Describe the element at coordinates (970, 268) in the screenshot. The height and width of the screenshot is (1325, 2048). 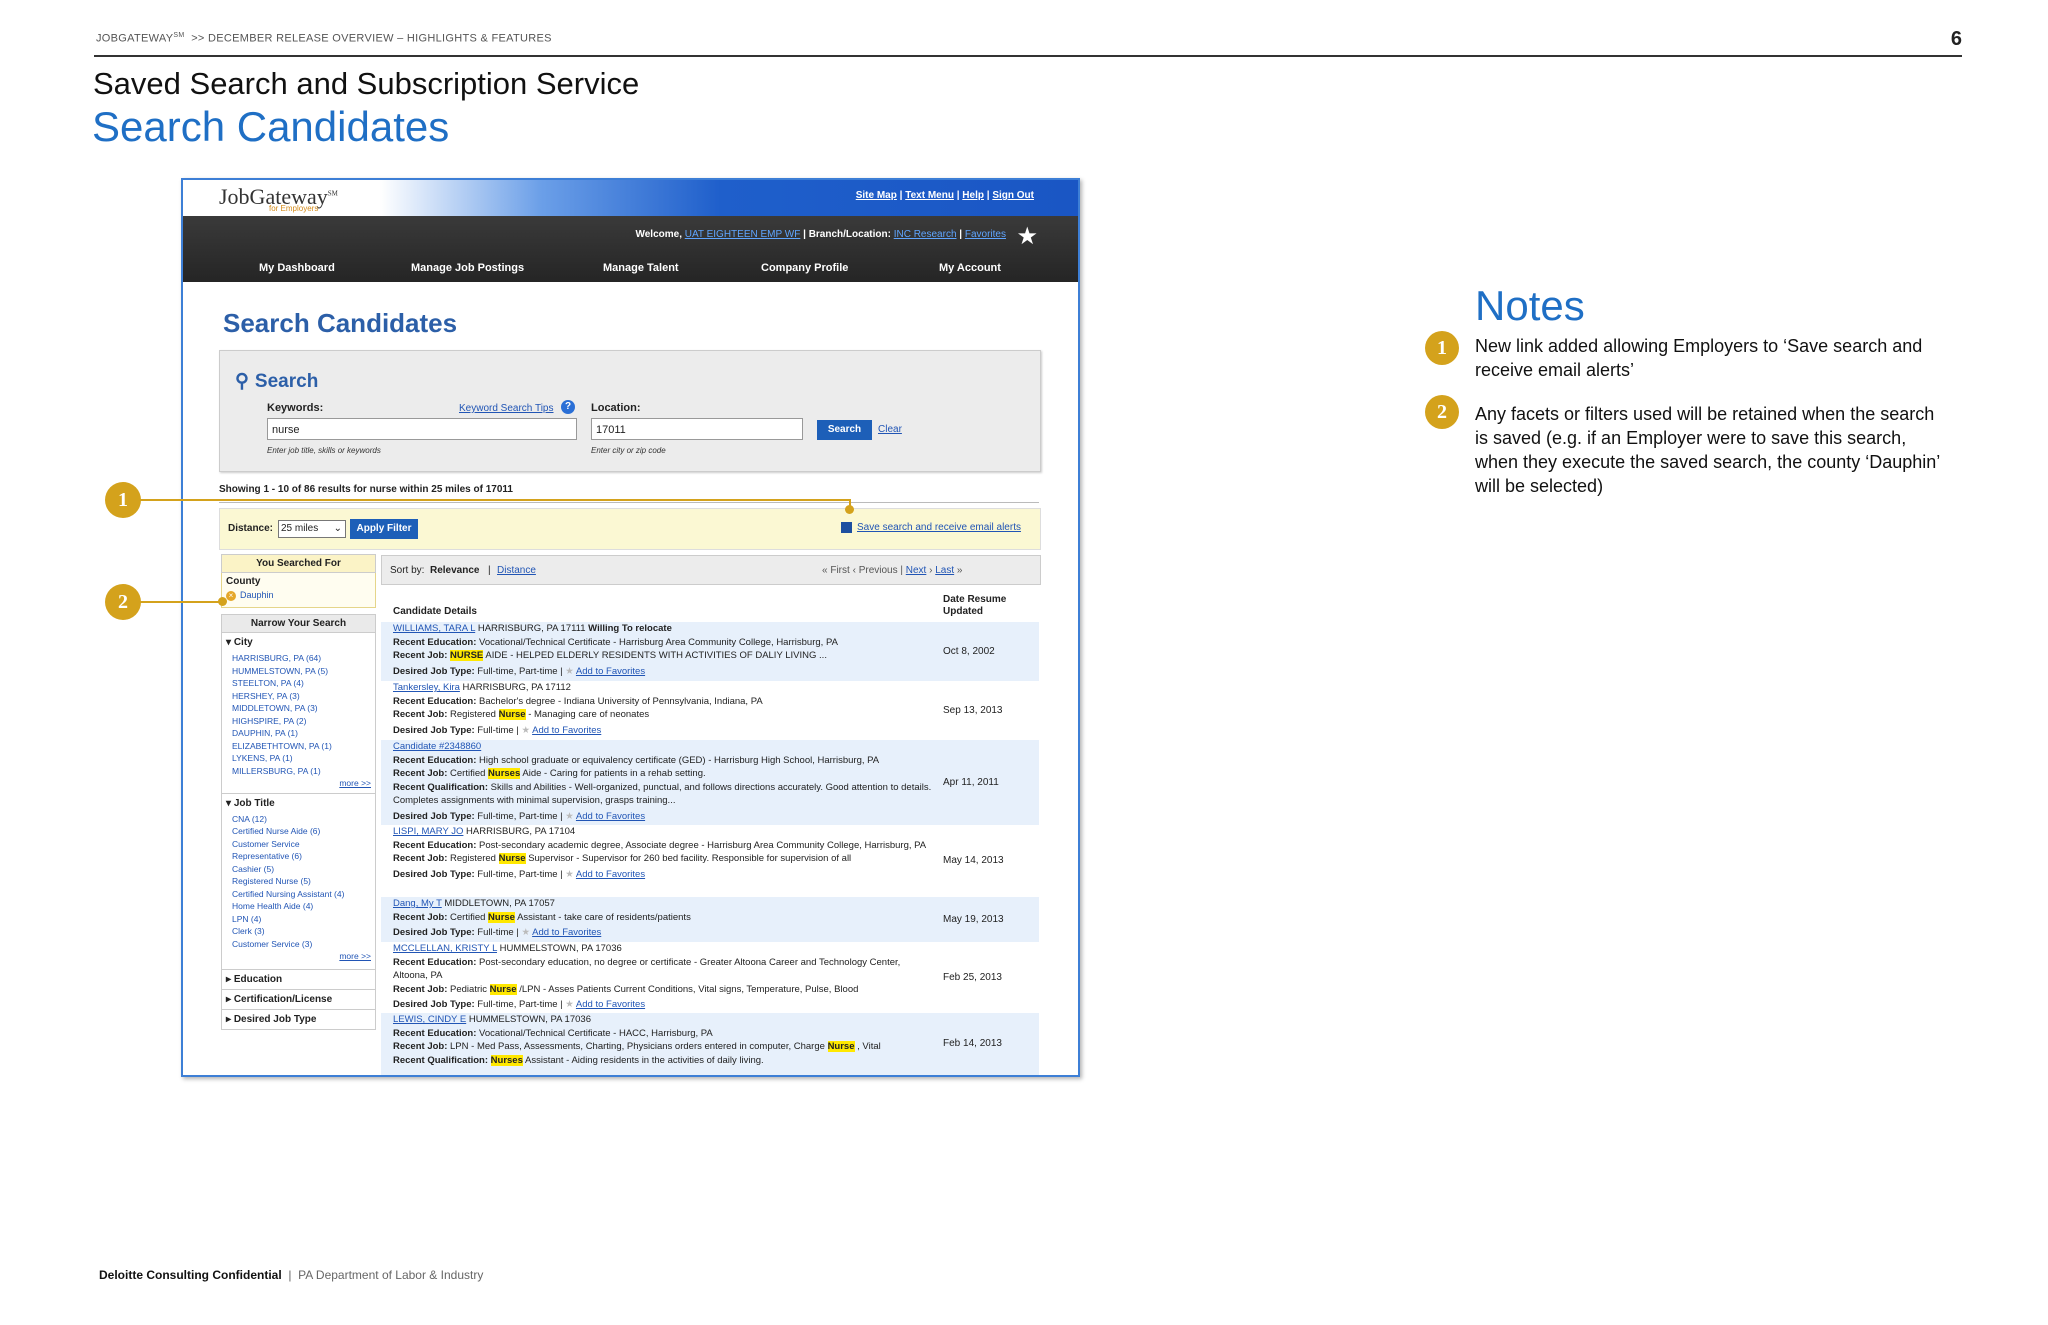
I see `nav-my-account: My Account` at that location.